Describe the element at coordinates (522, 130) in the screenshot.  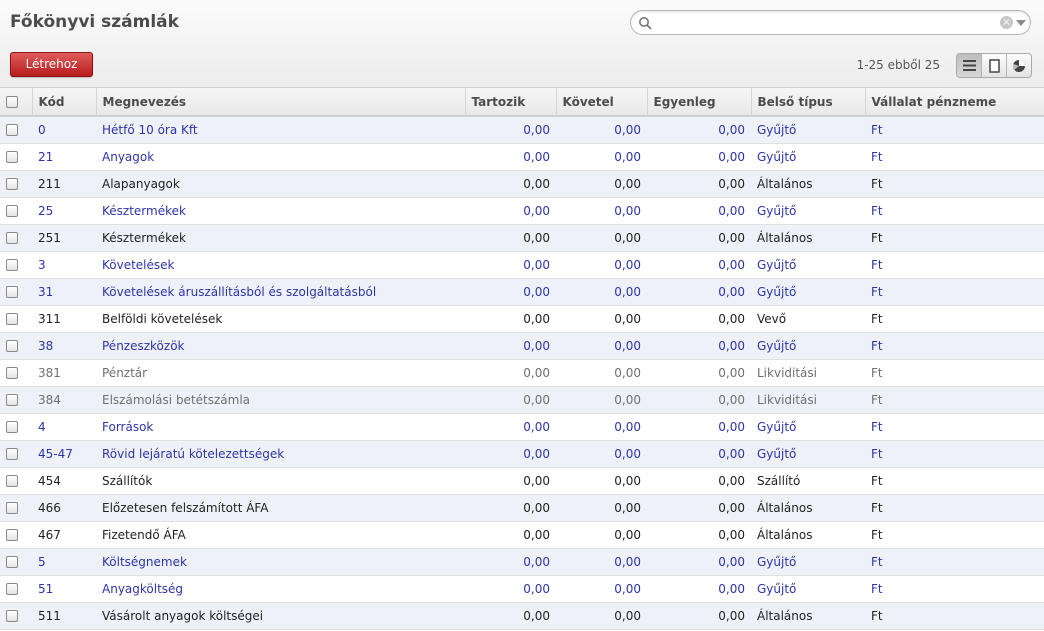
I see `table-row: 0 Hétfő 10 óra Kft 0,00 0,00 0,00 Gyűjtő Ft` at that location.